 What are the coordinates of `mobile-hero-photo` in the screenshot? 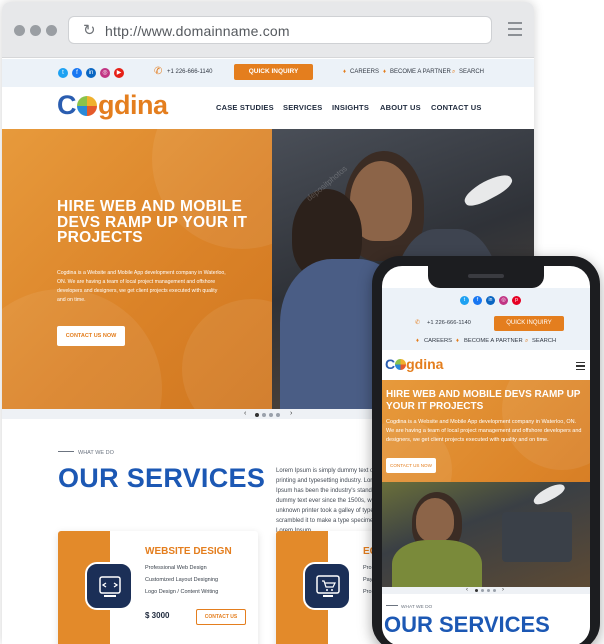 It's located at (486, 537).